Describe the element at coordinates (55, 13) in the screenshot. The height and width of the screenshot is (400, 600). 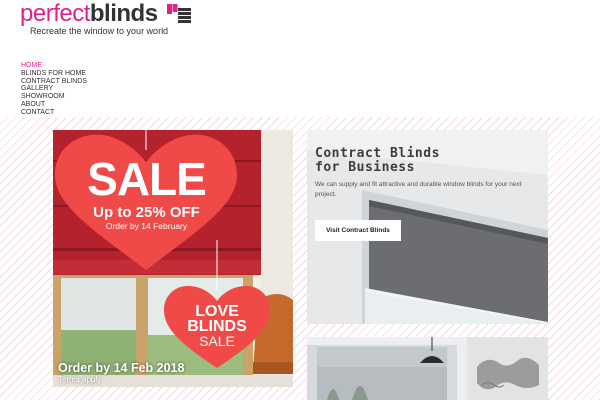
I see `logo-perfect-text: perfect` at that location.